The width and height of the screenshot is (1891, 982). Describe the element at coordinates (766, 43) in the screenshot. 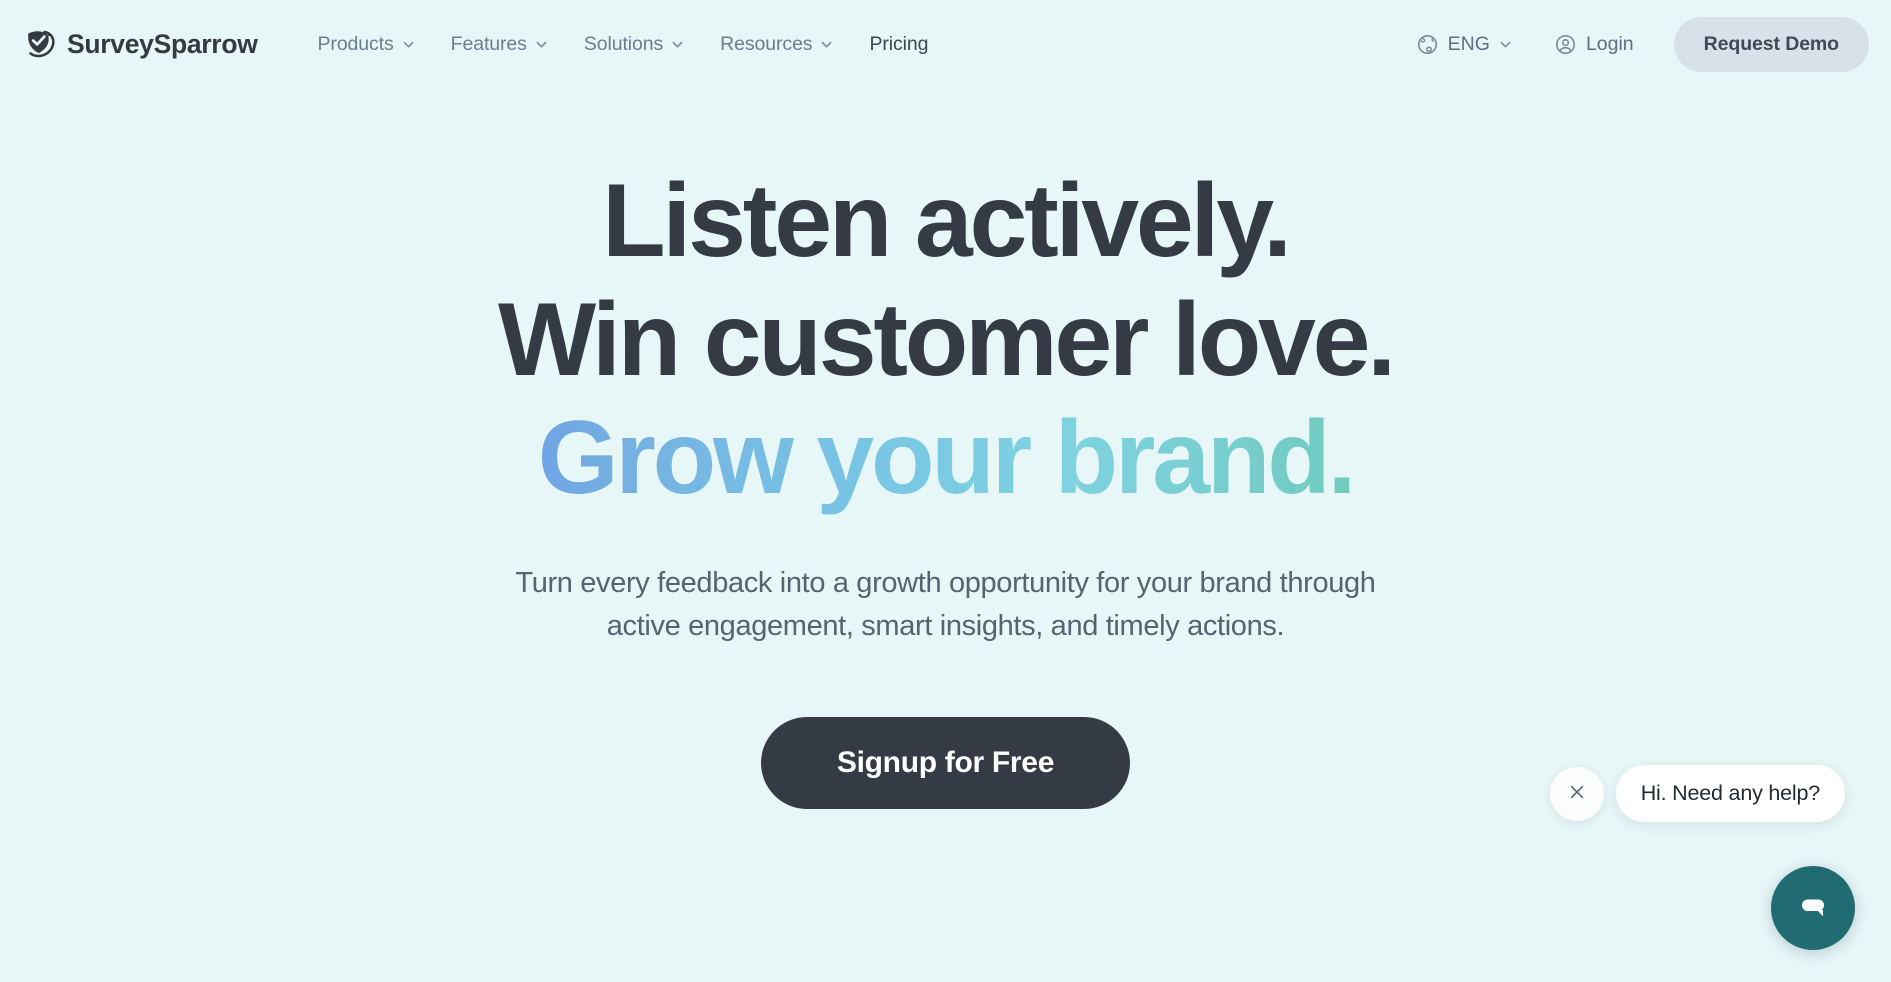

I see `nav-item-label: Resources` at that location.